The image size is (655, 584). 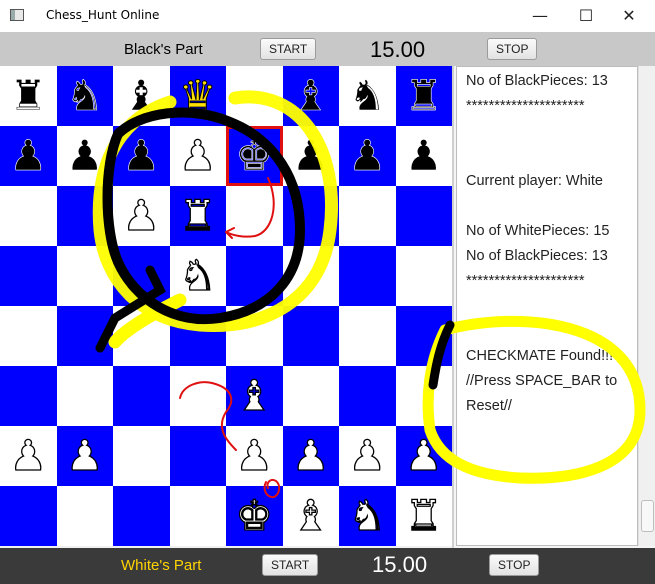 What do you see at coordinates (141, 396) in the screenshot?
I see `square-c3` at bounding box center [141, 396].